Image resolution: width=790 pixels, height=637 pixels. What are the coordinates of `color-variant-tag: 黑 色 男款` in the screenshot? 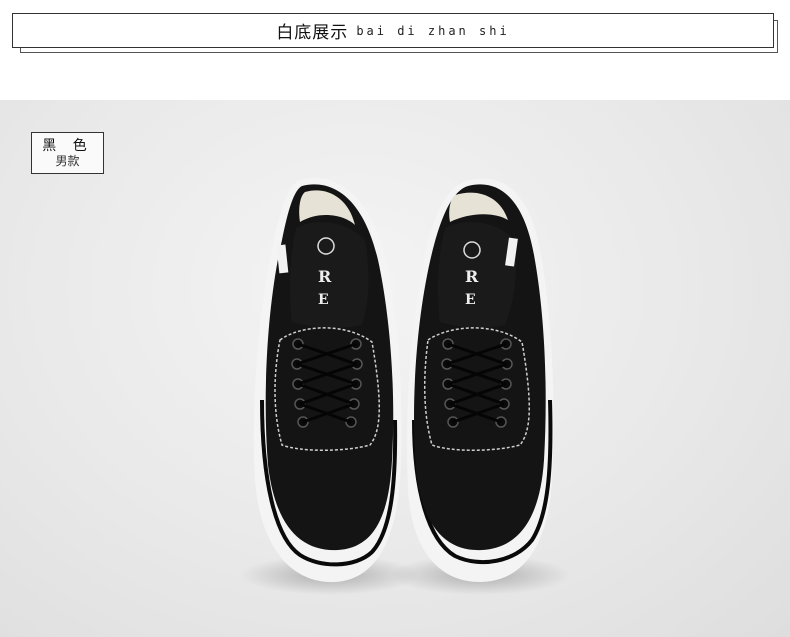 It's located at (67, 153).